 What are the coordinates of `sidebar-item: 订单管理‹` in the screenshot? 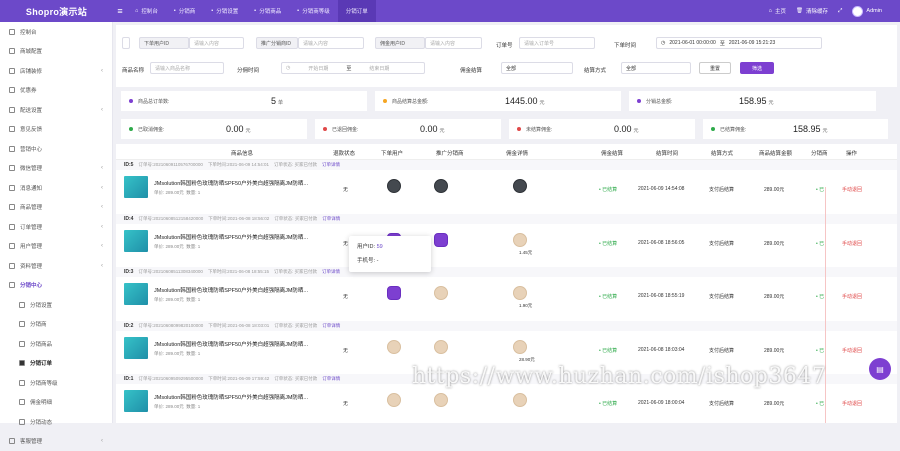 It's located at (56, 227).